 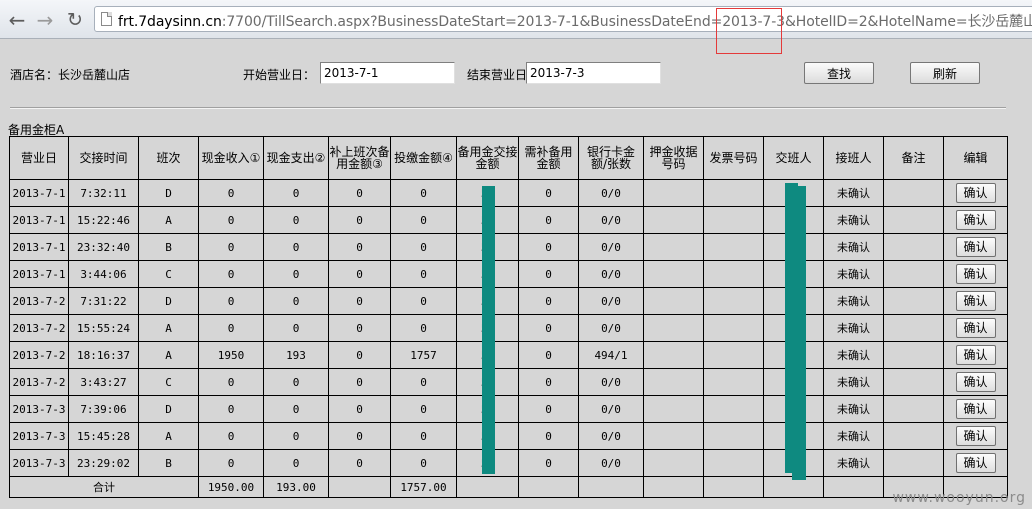 What do you see at coordinates (959, 498) in the screenshot?
I see `watermark: www.wooyun.org` at bounding box center [959, 498].